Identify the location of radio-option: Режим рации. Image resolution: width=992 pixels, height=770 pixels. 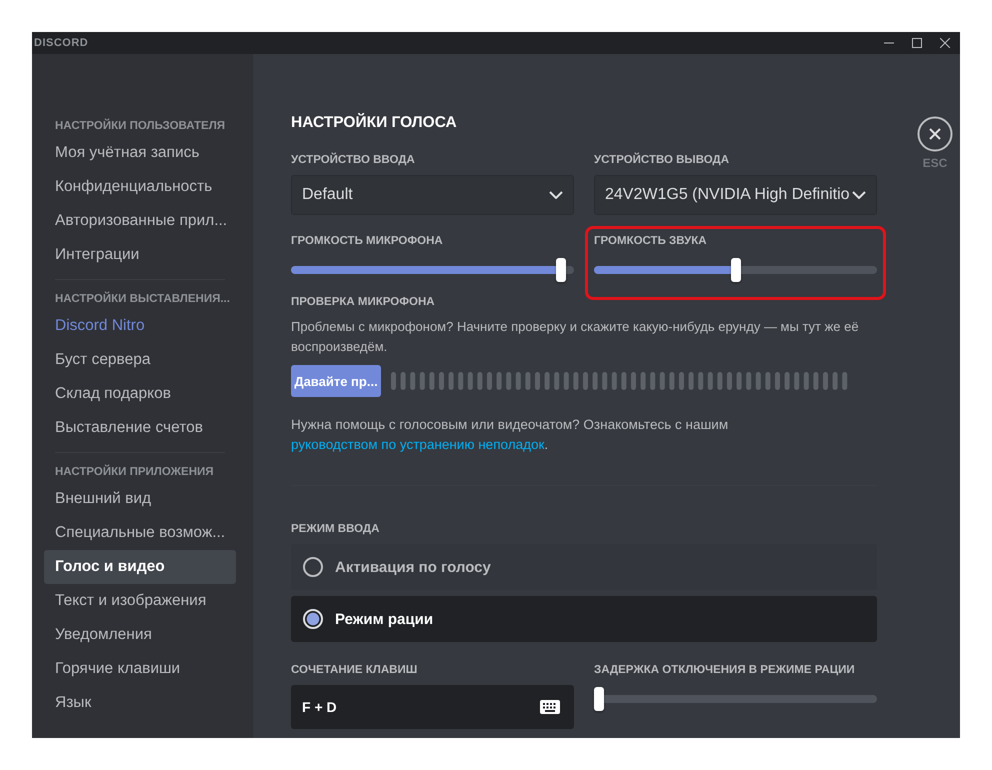
(584, 619).